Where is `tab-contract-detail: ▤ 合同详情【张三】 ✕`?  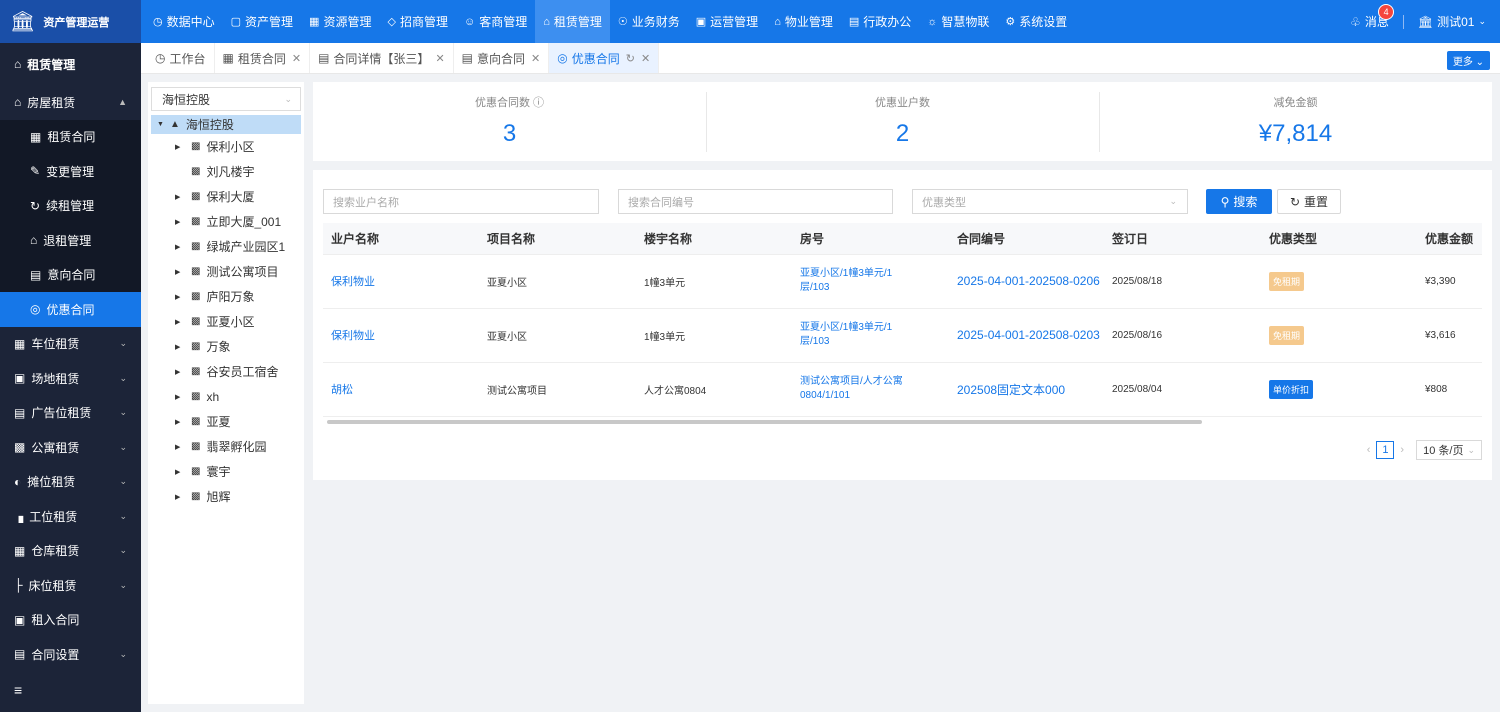 tab-contract-detail: ▤ 合同详情【张三】 ✕ is located at coordinates (382, 58).